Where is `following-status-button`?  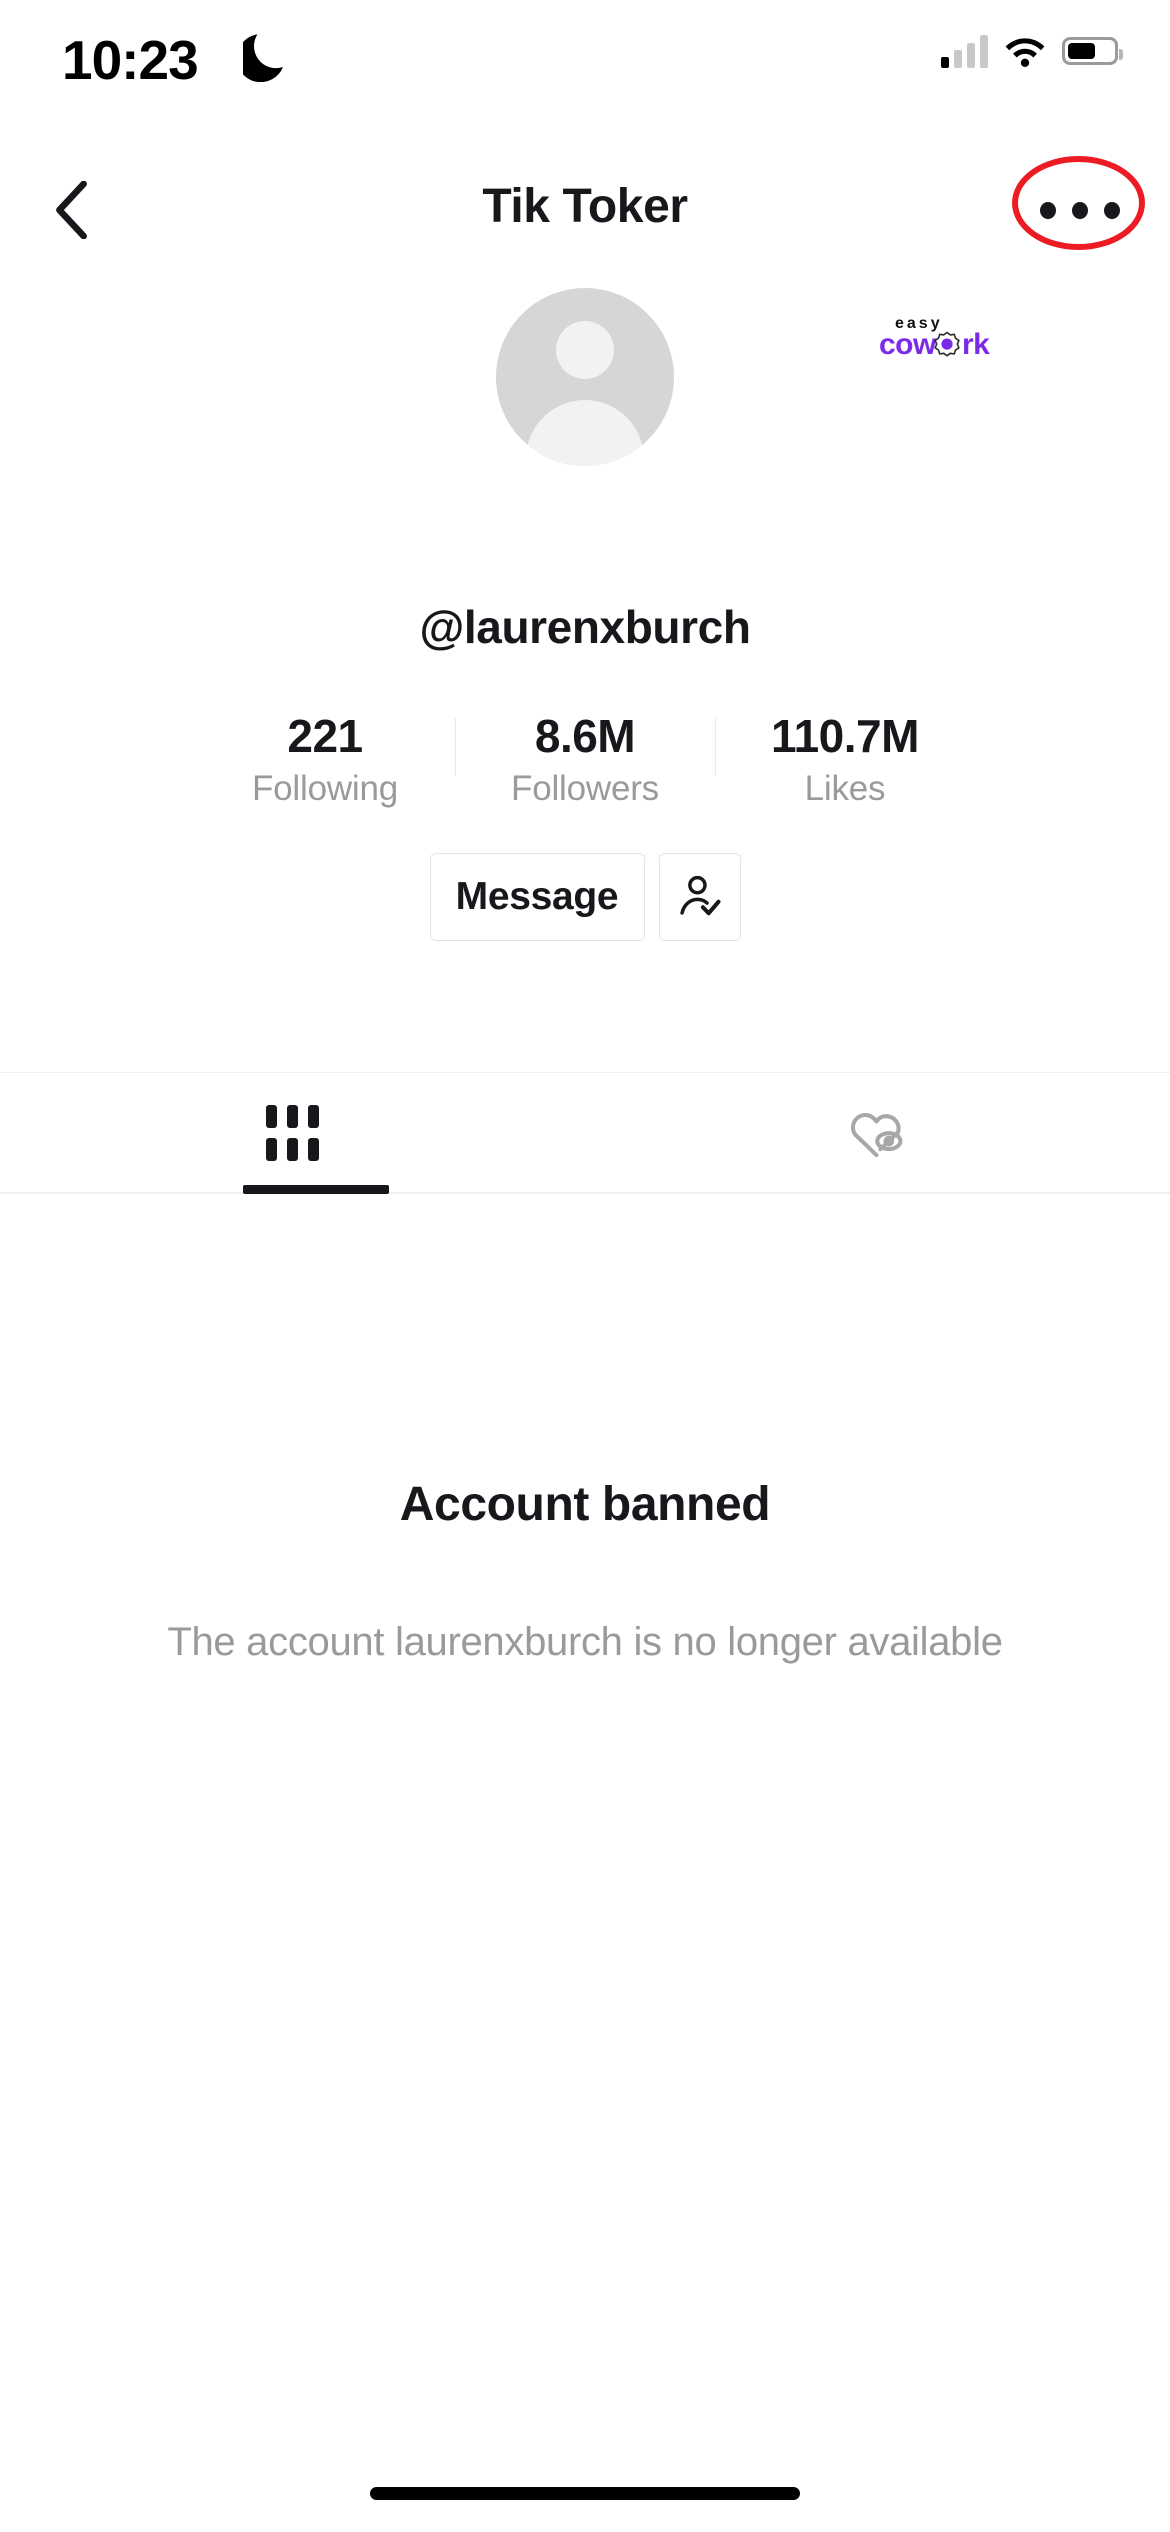 following-status-button is located at coordinates (699, 897).